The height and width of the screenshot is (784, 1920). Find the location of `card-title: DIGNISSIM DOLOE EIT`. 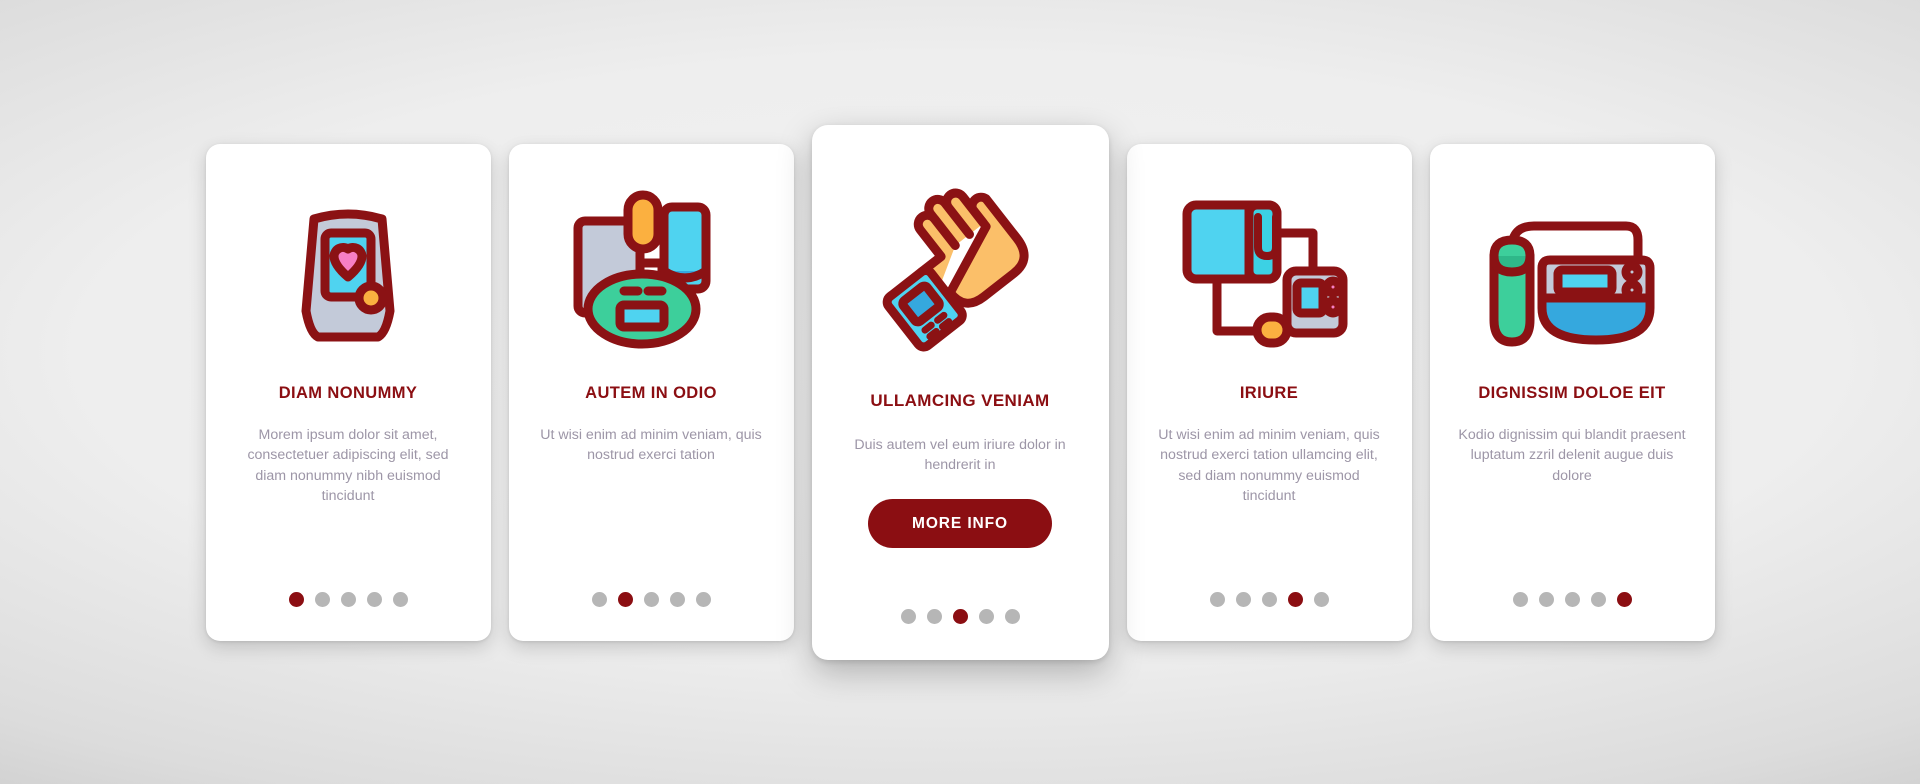

card-title: DIGNISSIM DOLOE EIT is located at coordinates (1572, 392).